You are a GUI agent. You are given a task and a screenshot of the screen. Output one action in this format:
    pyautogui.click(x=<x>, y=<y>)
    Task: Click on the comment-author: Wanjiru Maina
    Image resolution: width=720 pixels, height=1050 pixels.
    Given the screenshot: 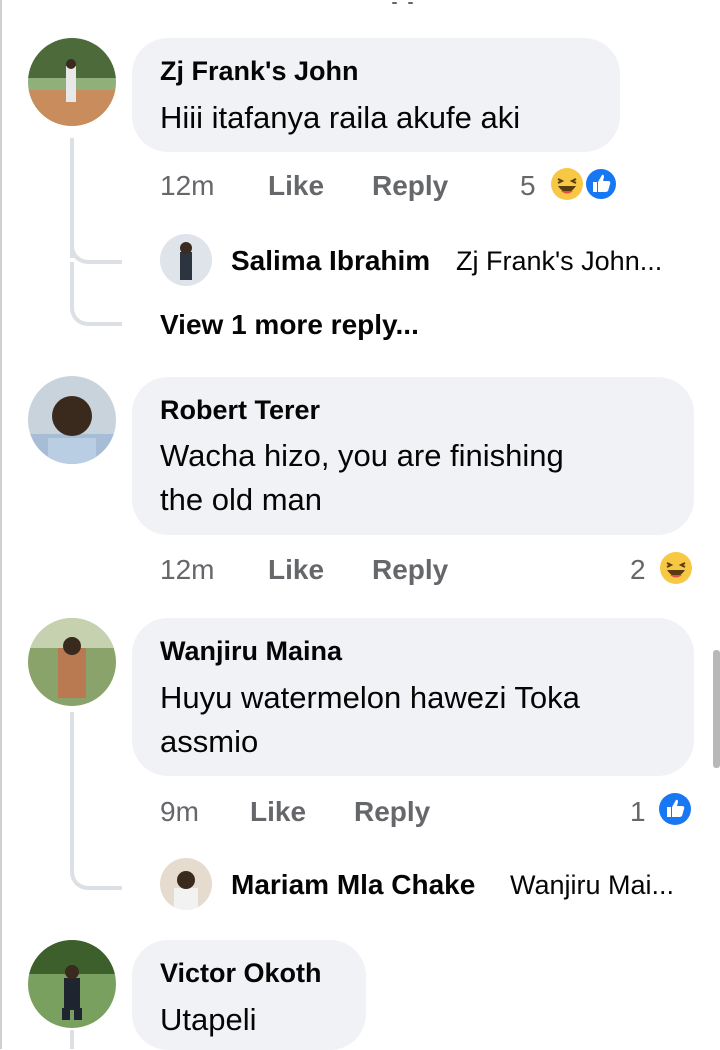 What is the action you would take?
    pyautogui.click(x=251, y=651)
    